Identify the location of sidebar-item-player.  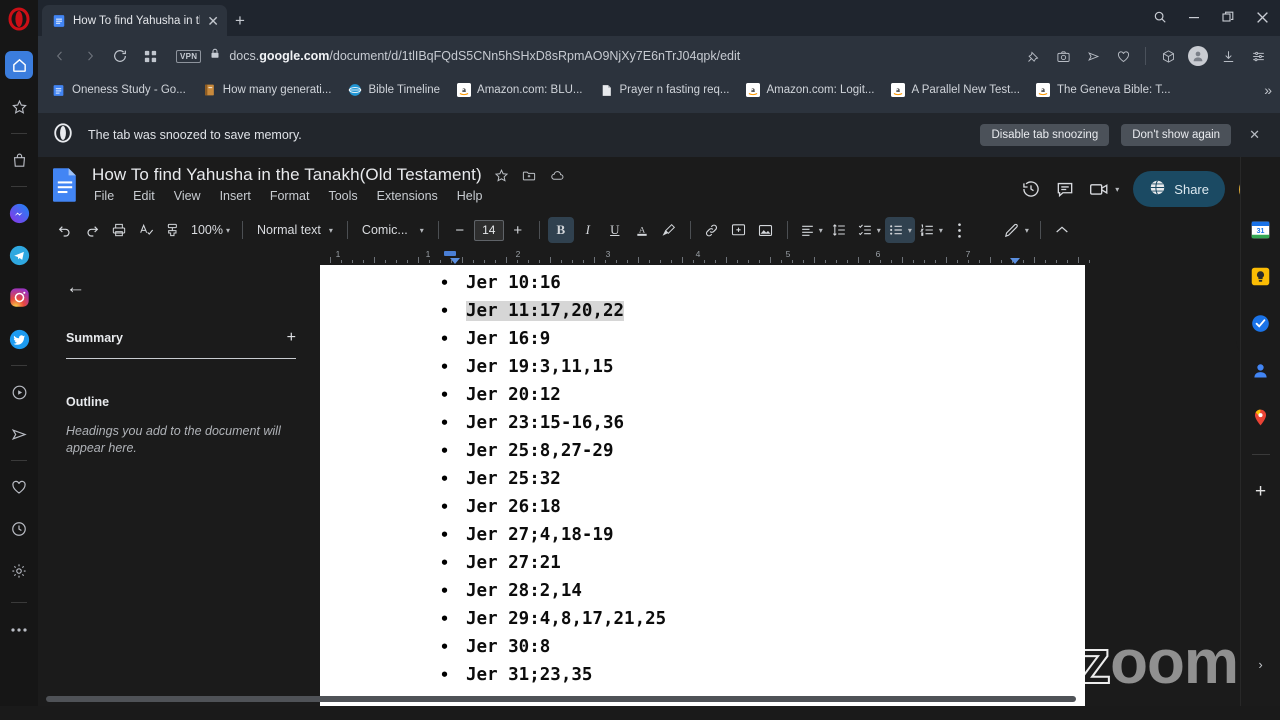
(19, 392).